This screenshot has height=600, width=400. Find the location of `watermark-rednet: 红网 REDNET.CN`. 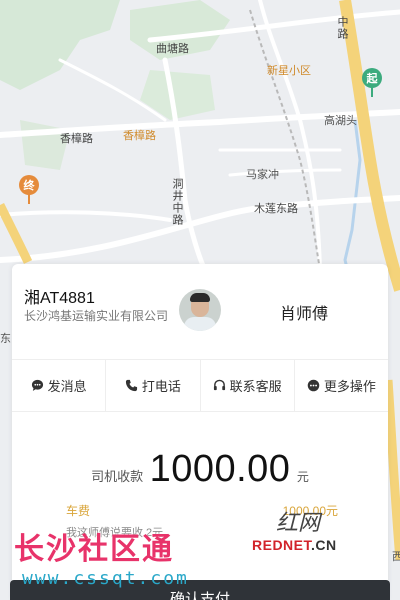

watermark-rednet: 红网 REDNET.CN is located at coordinates (312, 535).